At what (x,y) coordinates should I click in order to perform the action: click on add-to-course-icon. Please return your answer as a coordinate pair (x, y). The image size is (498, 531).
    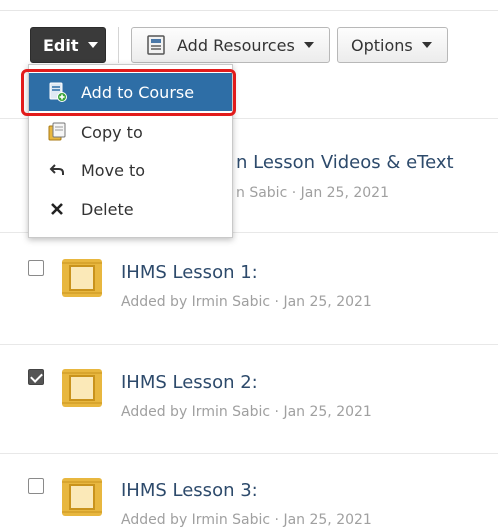
    Looking at the image, I should click on (57, 92).